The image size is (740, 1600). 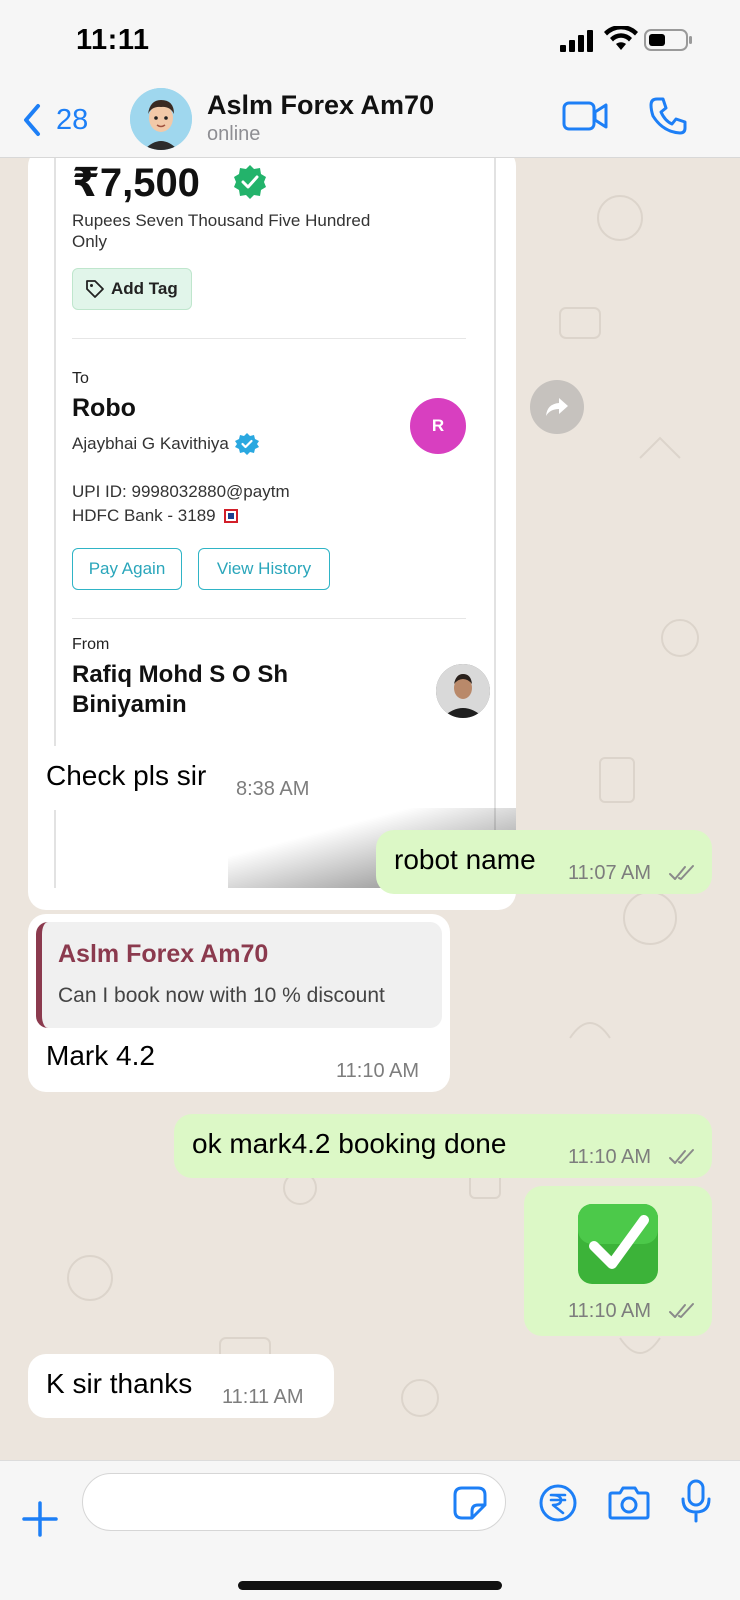 I want to click on status-time: 11:11, so click(x=113, y=40).